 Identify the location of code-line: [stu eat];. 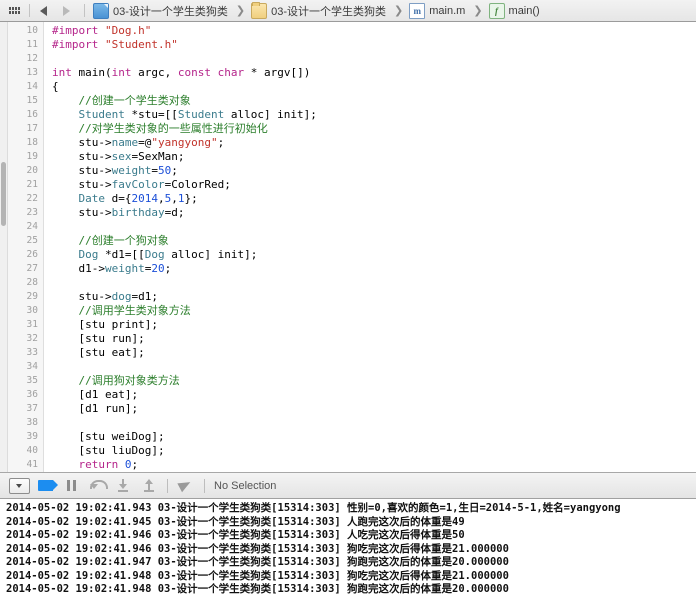
(374, 353).